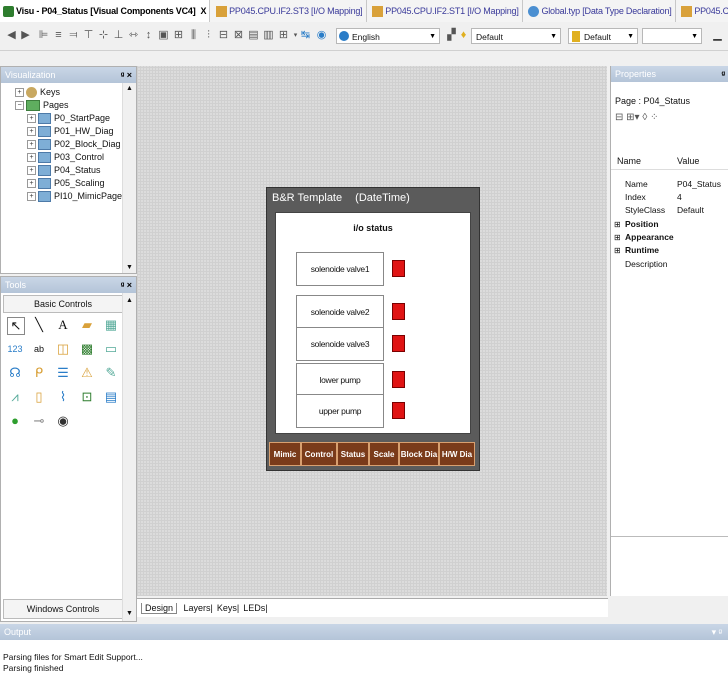  What do you see at coordinates (463, 35) in the screenshot?
I see `bulb-icon: ♦` at bounding box center [463, 35].